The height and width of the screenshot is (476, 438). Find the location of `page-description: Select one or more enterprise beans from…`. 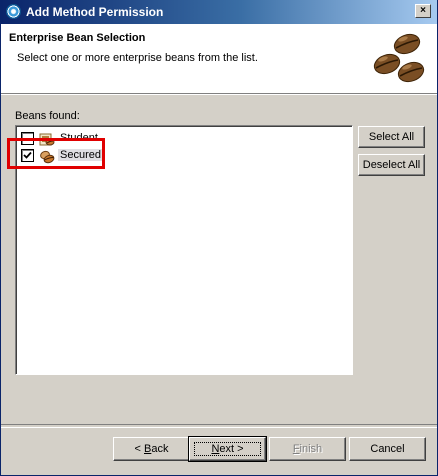

page-description: Select one or more enterprise beans from… is located at coordinates (137, 58).